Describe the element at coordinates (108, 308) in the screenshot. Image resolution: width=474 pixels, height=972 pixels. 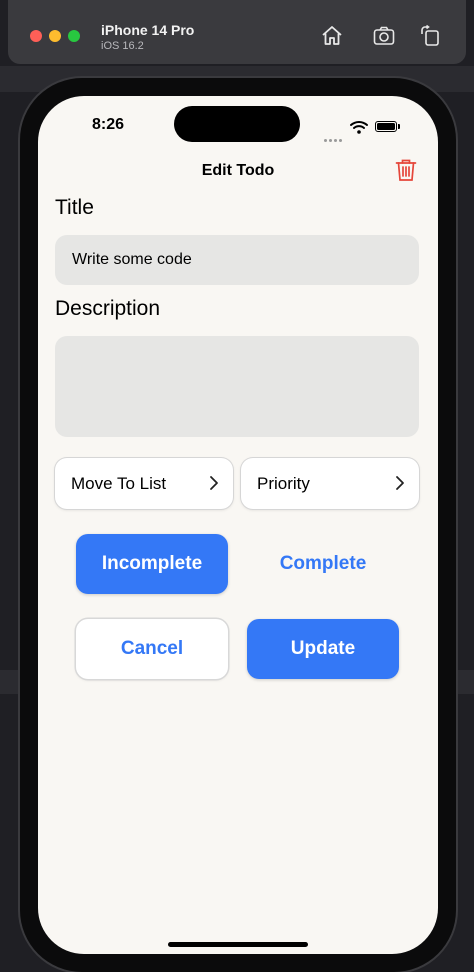
I see `description-label: Description` at that location.